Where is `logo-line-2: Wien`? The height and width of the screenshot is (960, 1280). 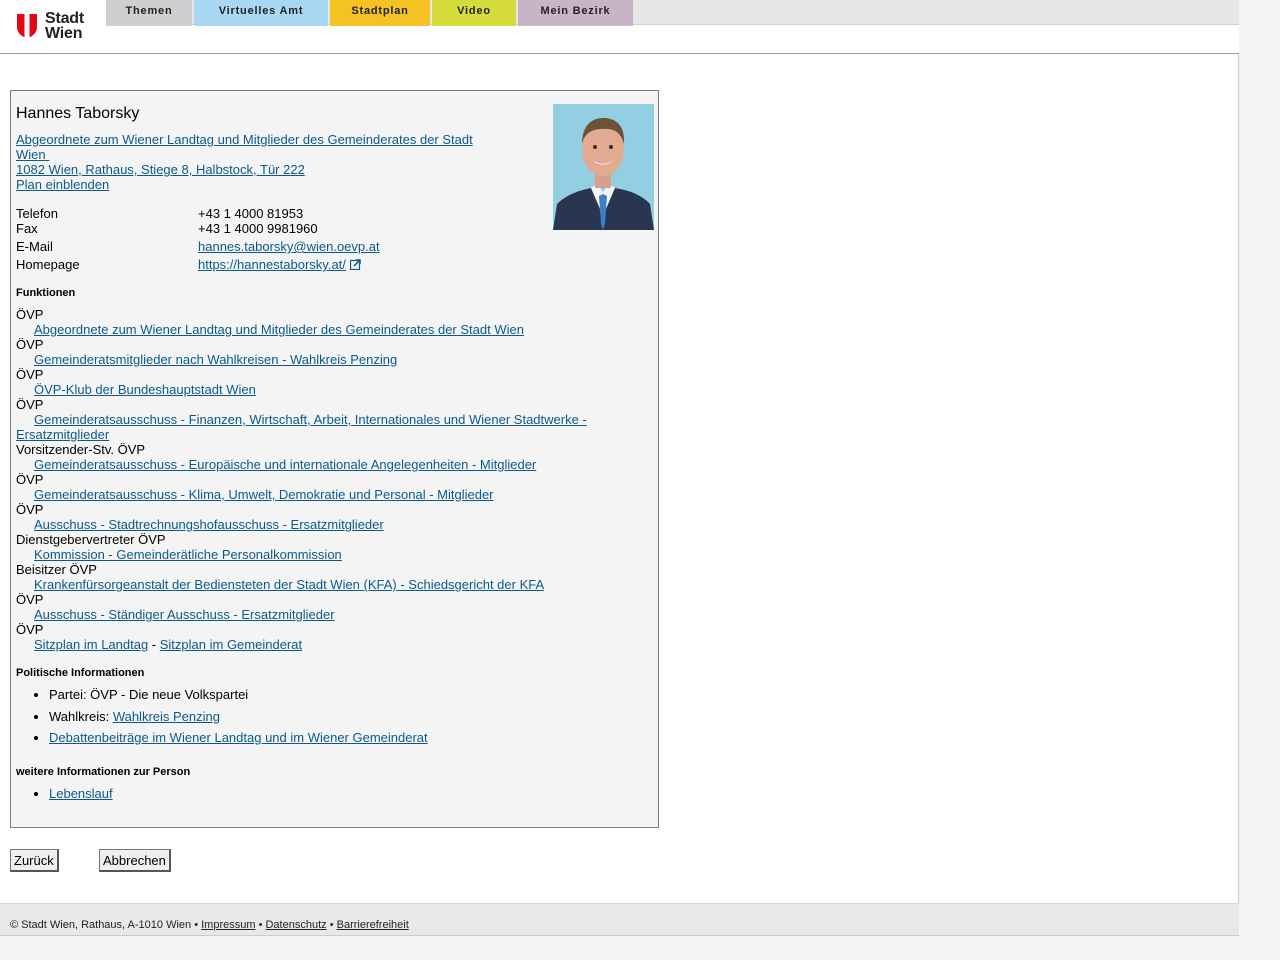
logo-line-2: Wien is located at coordinates (64, 33).